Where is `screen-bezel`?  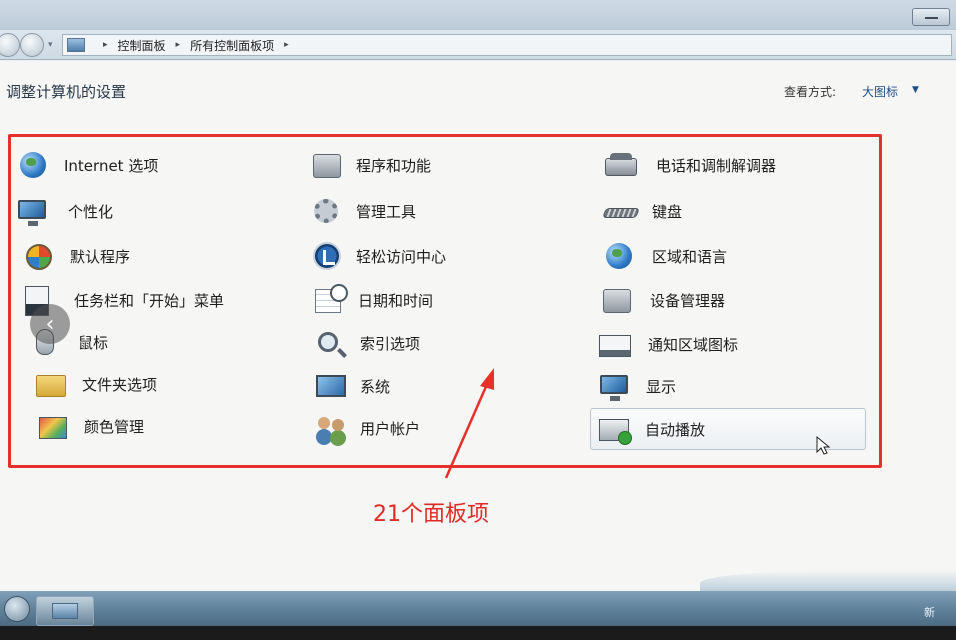
screen-bezel is located at coordinates (478, 633).